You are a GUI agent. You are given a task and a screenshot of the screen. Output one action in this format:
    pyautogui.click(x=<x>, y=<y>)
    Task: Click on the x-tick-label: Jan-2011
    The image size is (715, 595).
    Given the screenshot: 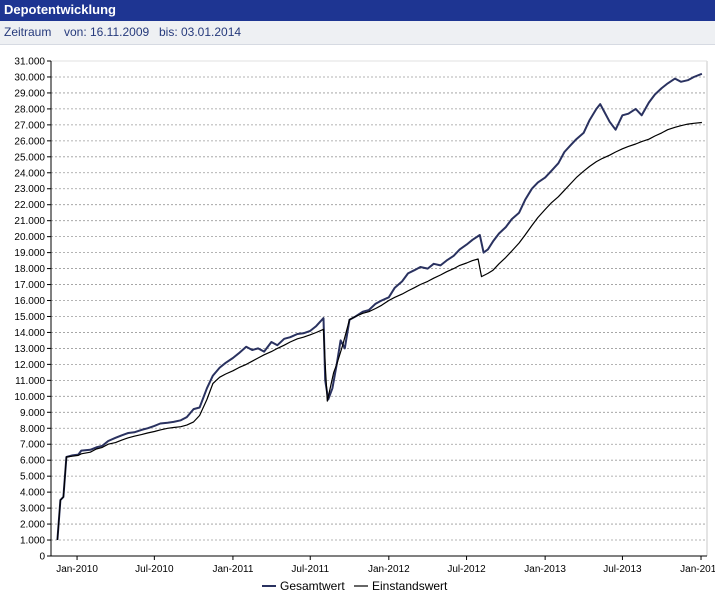 What is the action you would take?
    pyautogui.click(x=232, y=569)
    